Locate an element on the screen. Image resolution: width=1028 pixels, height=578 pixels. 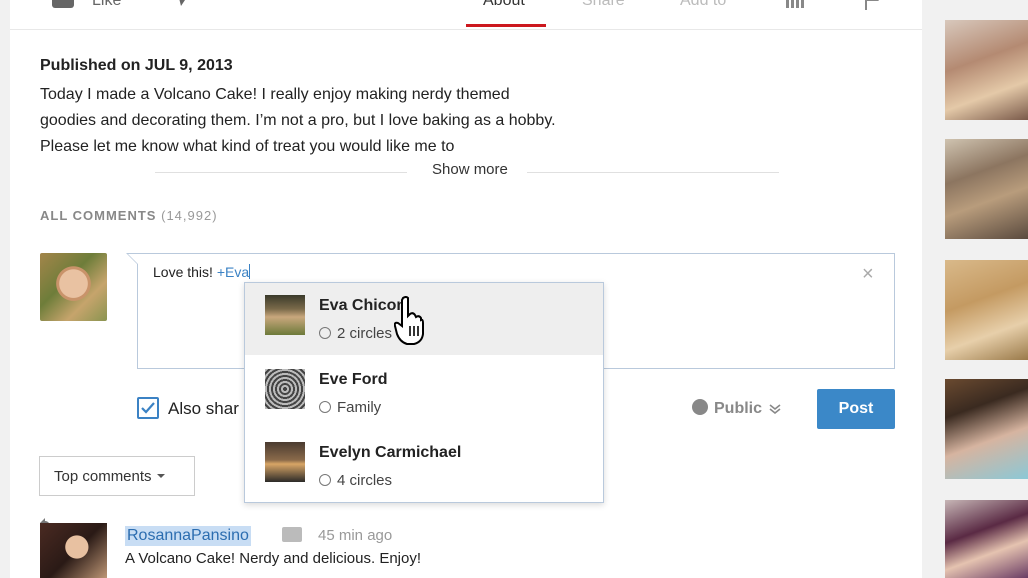
also-share-label: Also shar is located at coordinates (203, 408).